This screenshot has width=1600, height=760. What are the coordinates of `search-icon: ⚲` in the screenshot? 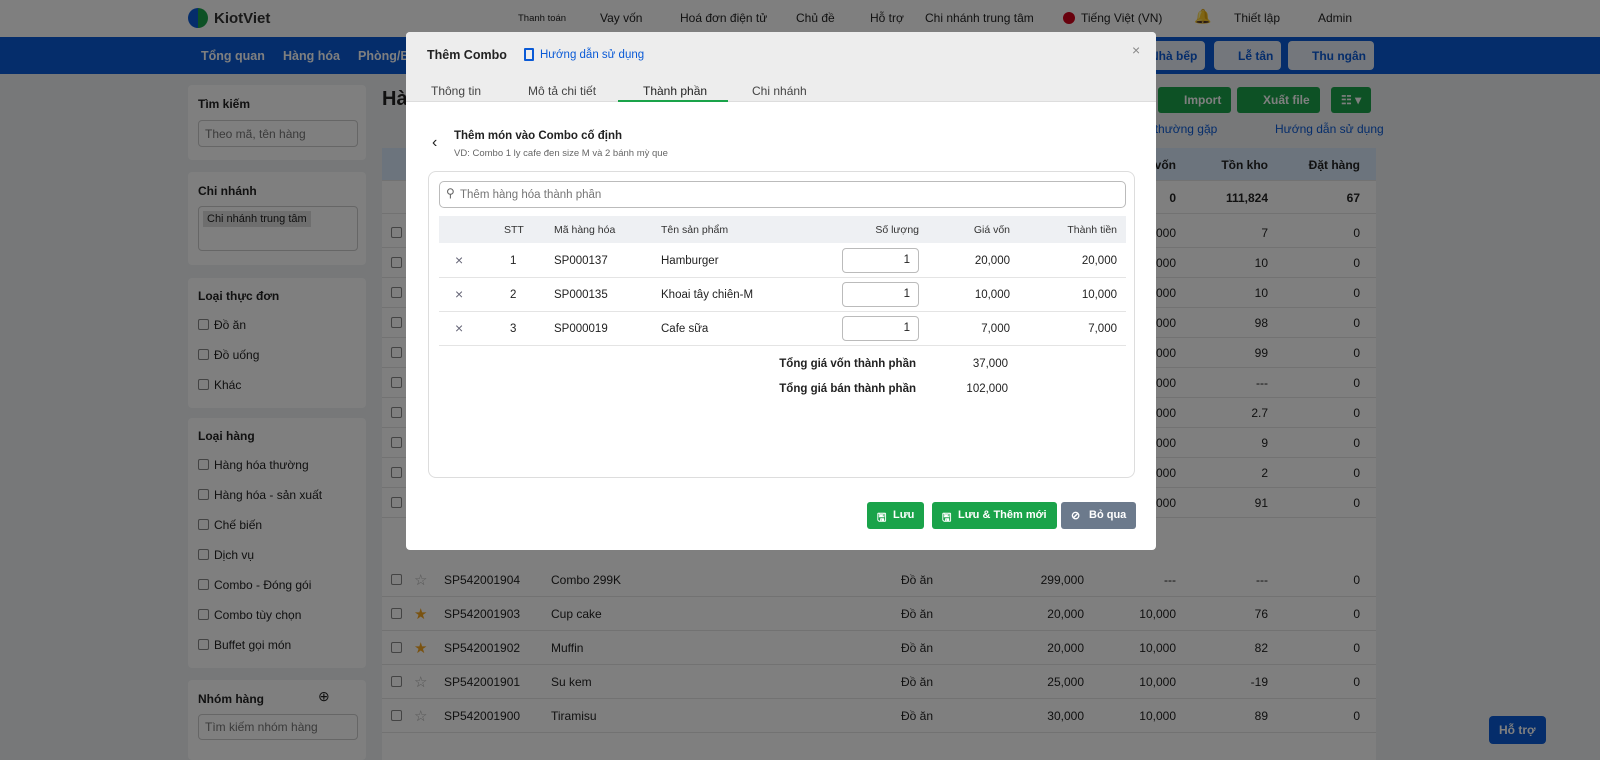 It's located at (450, 193).